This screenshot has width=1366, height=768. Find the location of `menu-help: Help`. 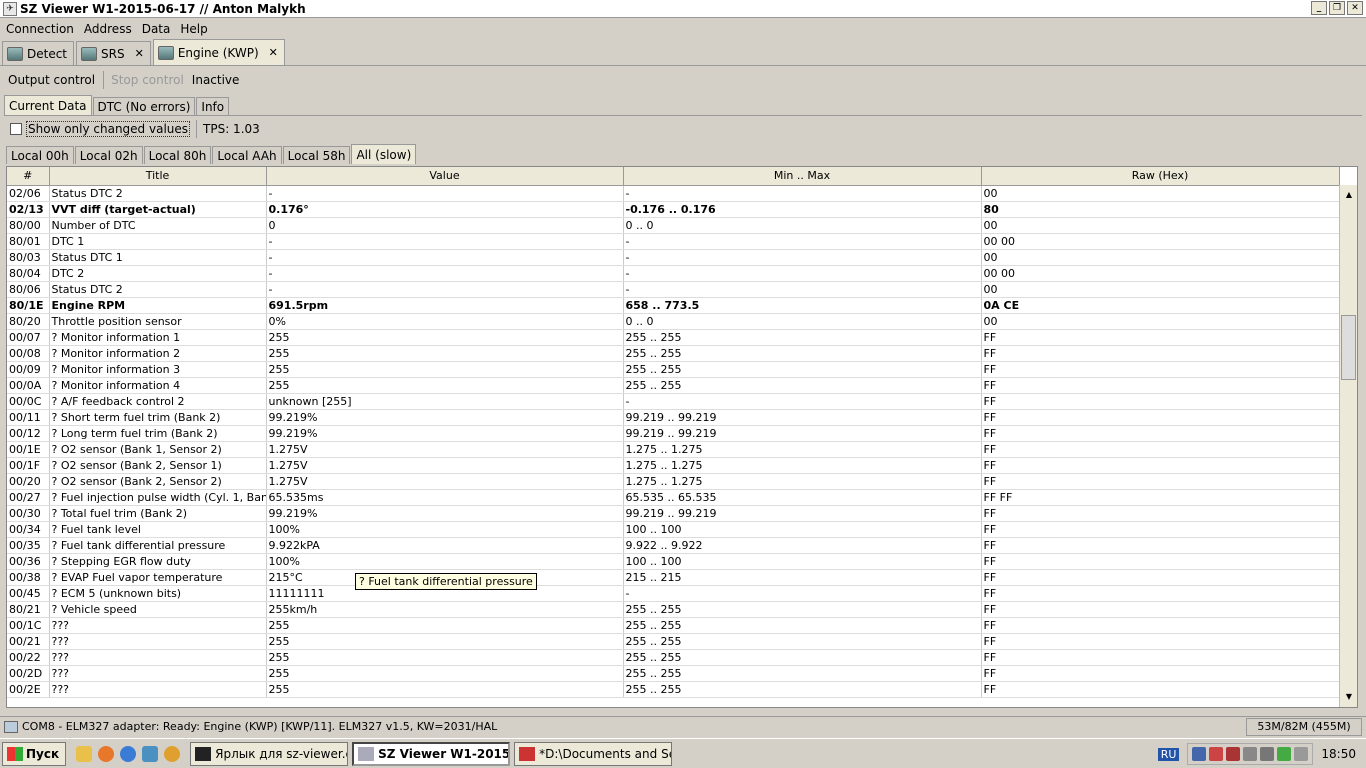

menu-help: Help is located at coordinates (193, 29).